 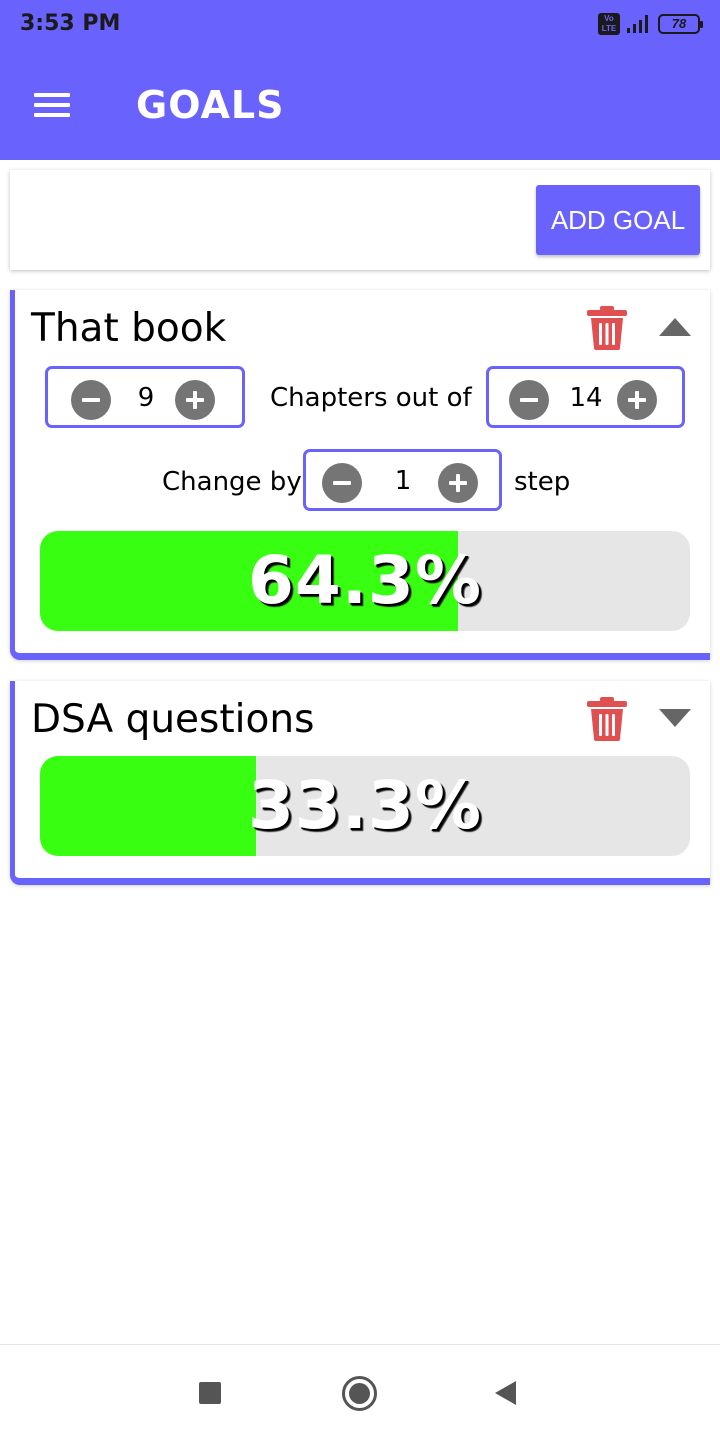 I want to click on goal-card: DSA questions 33.3%, so click(x=360, y=783).